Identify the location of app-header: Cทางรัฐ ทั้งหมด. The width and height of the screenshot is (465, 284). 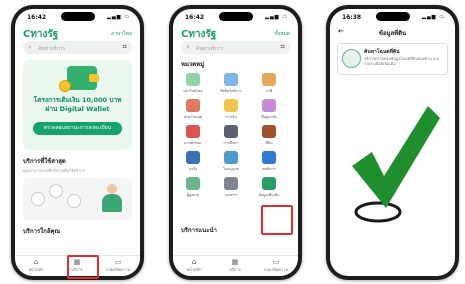
(235, 33).